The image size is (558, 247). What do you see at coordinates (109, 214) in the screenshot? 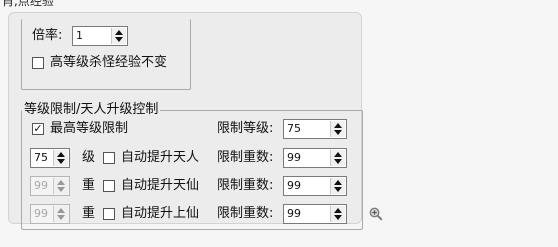
I see `auto-shangxian-checkbox` at bounding box center [109, 214].